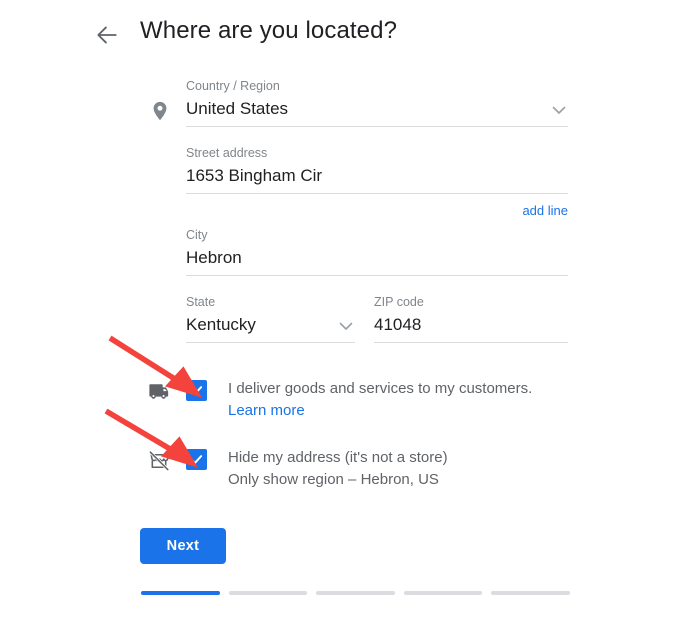  What do you see at coordinates (377, 170) in the screenshot?
I see `field-street-address: Street address 1653 Bingham Cir` at bounding box center [377, 170].